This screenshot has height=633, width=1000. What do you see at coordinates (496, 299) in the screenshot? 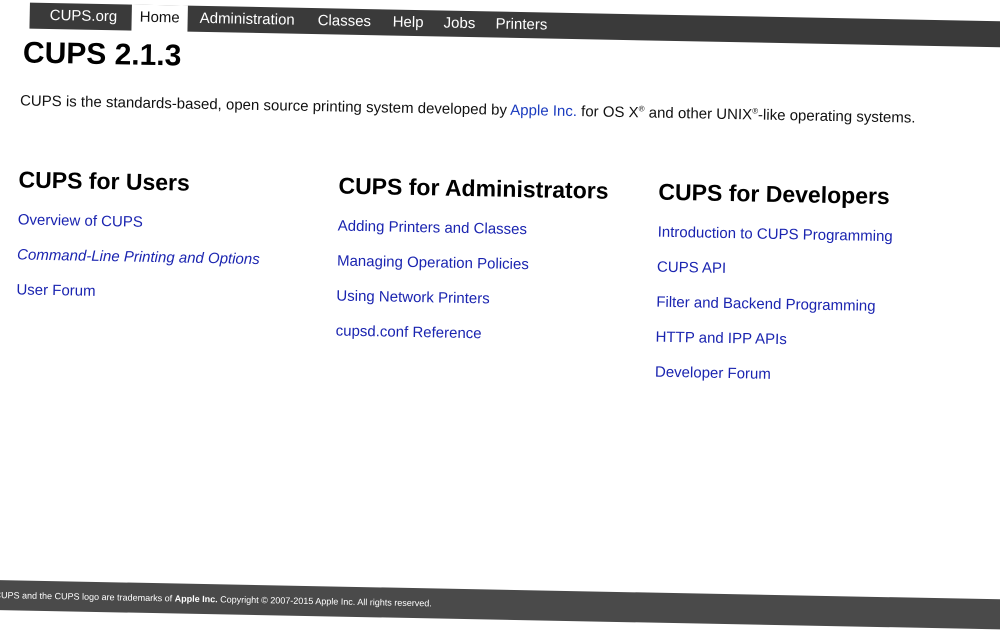
I see `link-using-network-printers: Using Network Printers` at bounding box center [496, 299].